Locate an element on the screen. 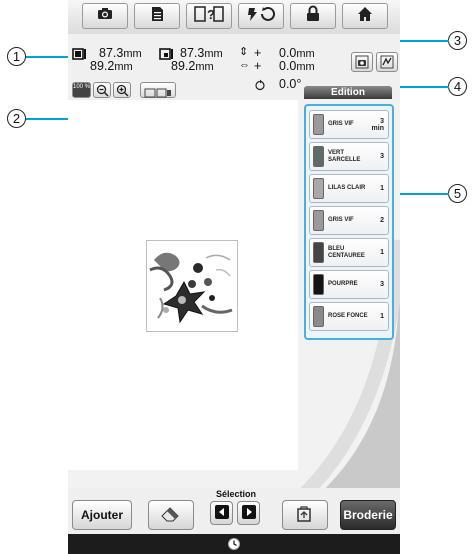 This screenshot has height=554, width=472. thread-item: ROSE FONCE 1 is located at coordinates (349, 316).